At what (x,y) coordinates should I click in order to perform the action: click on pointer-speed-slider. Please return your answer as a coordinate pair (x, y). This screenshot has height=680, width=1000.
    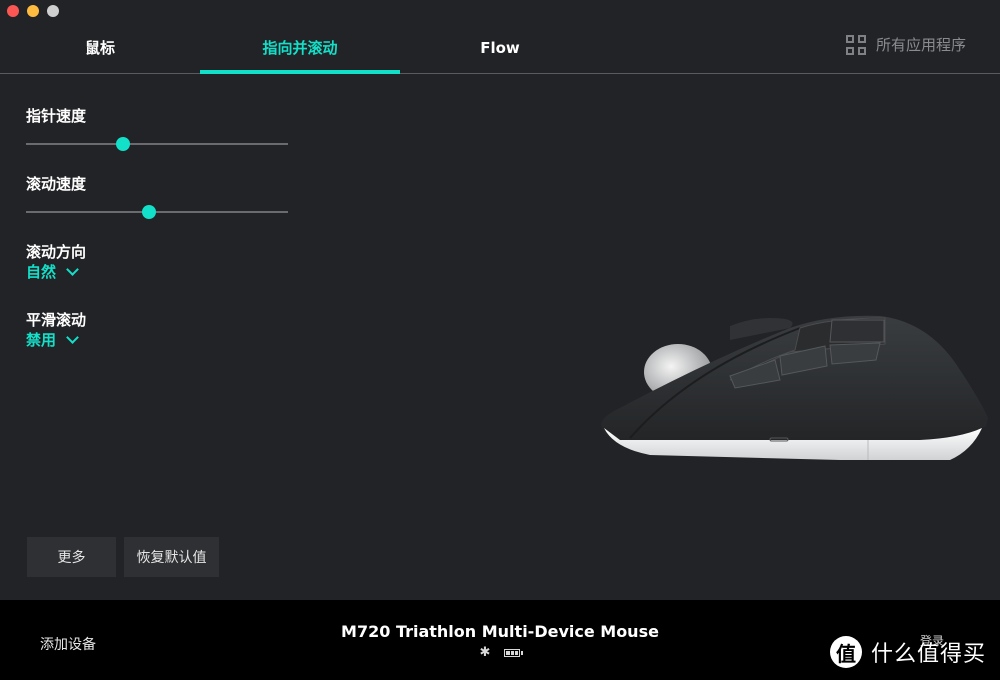
    Looking at the image, I should click on (157, 144).